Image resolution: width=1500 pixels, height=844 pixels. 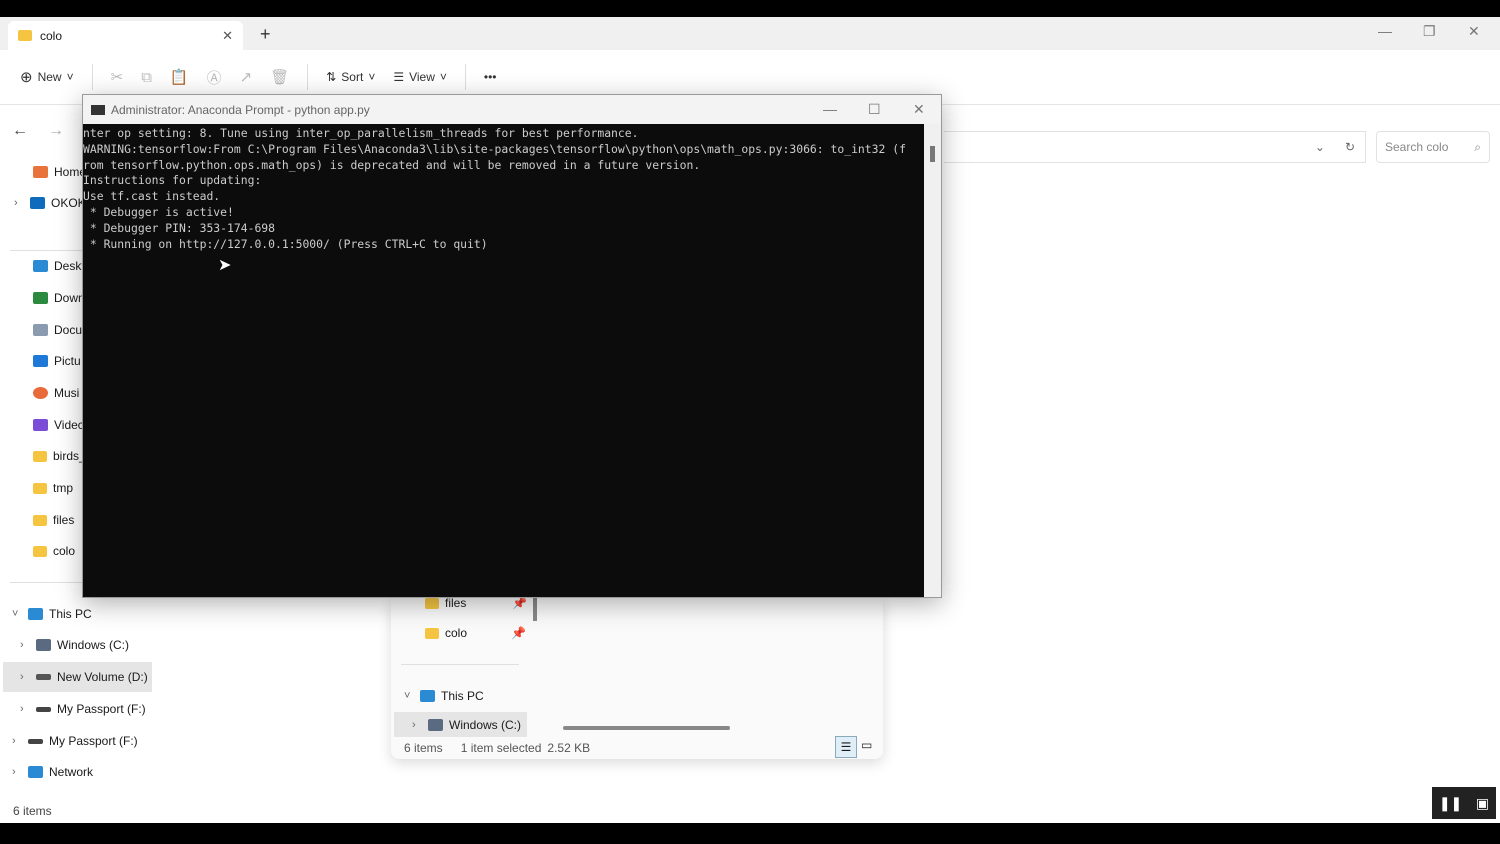 I want to click on desktop-icon, so click(x=40, y=266).